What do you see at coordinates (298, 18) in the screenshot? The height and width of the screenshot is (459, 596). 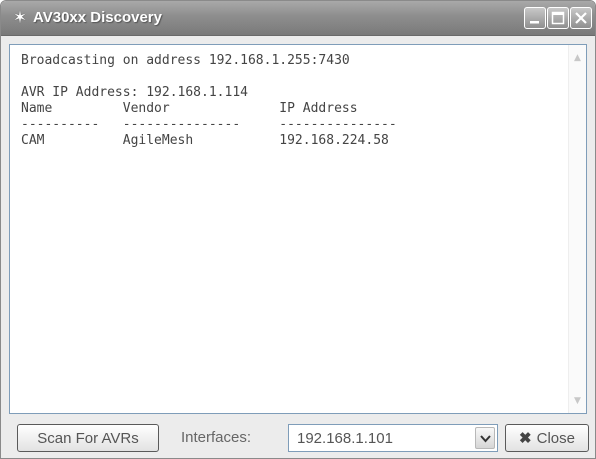 I see `title-bar: ✶ AV30xx Discovery` at bounding box center [298, 18].